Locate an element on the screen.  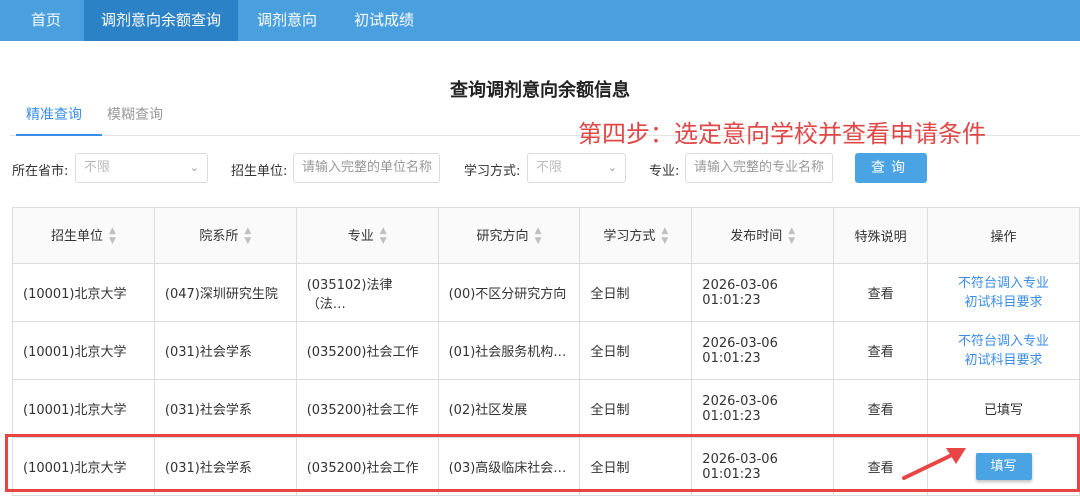
unit-input: 请输入完整的单位名称 is located at coordinates (366, 168).